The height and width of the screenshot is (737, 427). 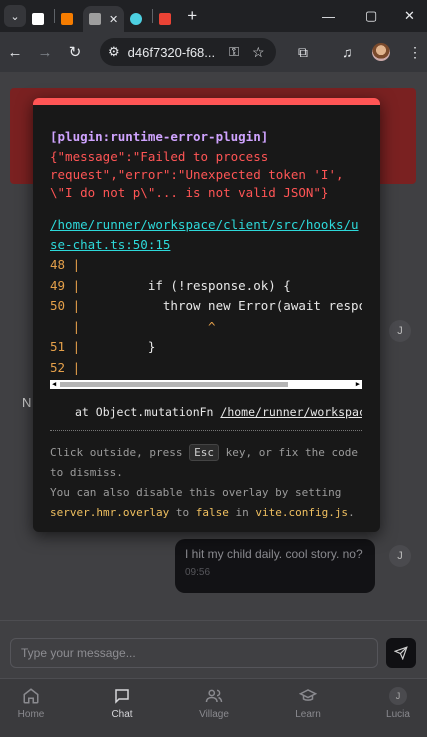 I want to click on gmail-icon, so click(x=165, y=19).